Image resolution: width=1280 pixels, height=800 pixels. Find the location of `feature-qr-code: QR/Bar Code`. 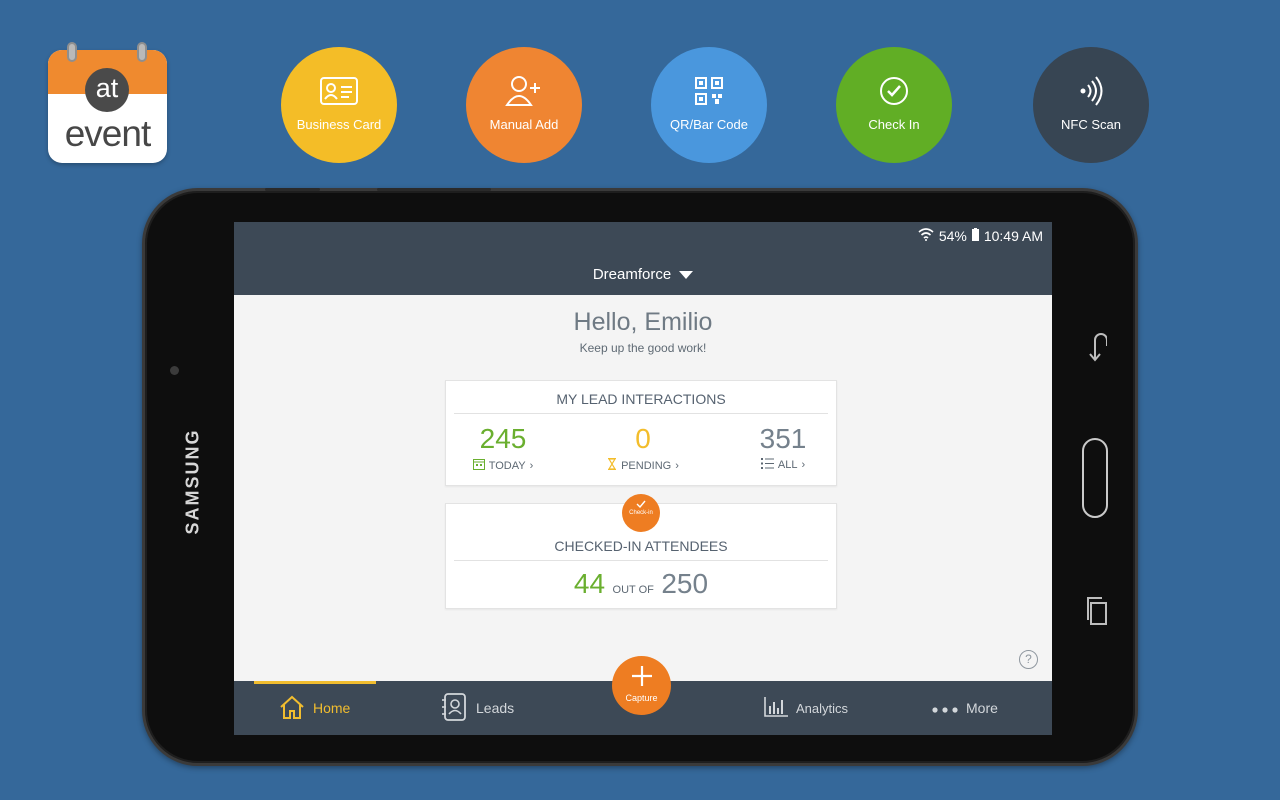

feature-qr-code: QR/Bar Code is located at coordinates (709, 105).